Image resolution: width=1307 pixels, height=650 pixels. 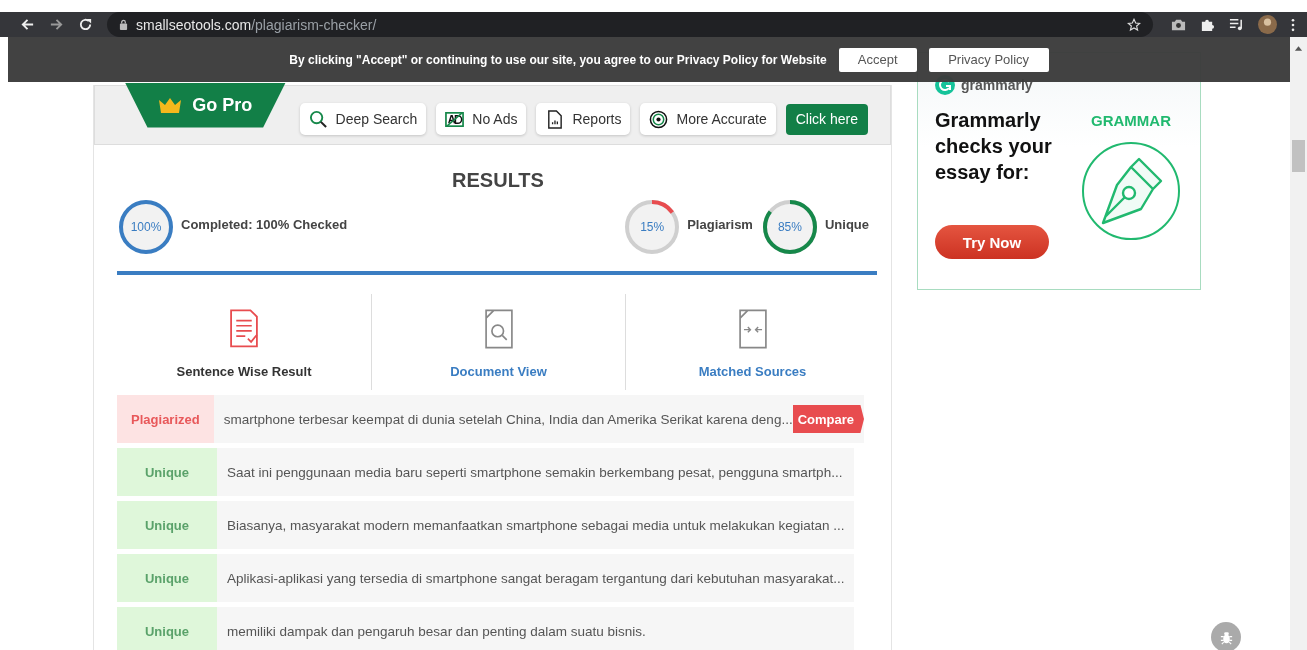 I want to click on sentence-text: memiliki dampak dan pengaruh besar dan penting dalam suatu bisnis., so click(x=436, y=631).